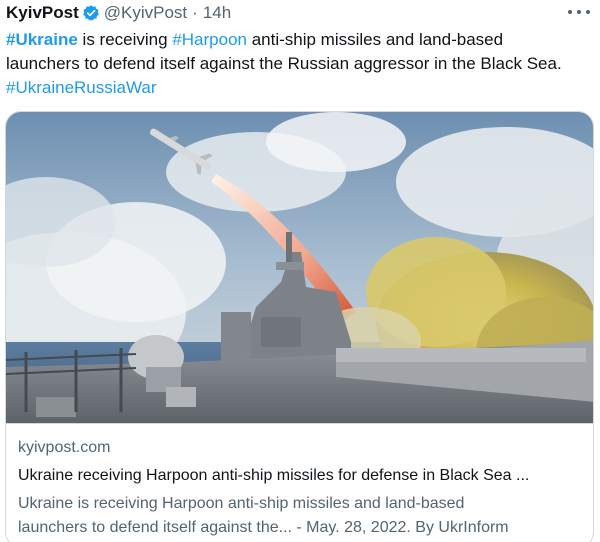 The height and width of the screenshot is (542, 600). What do you see at coordinates (90, 13) in the screenshot?
I see `verified-badge-icon` at bounding box center [90, 13].